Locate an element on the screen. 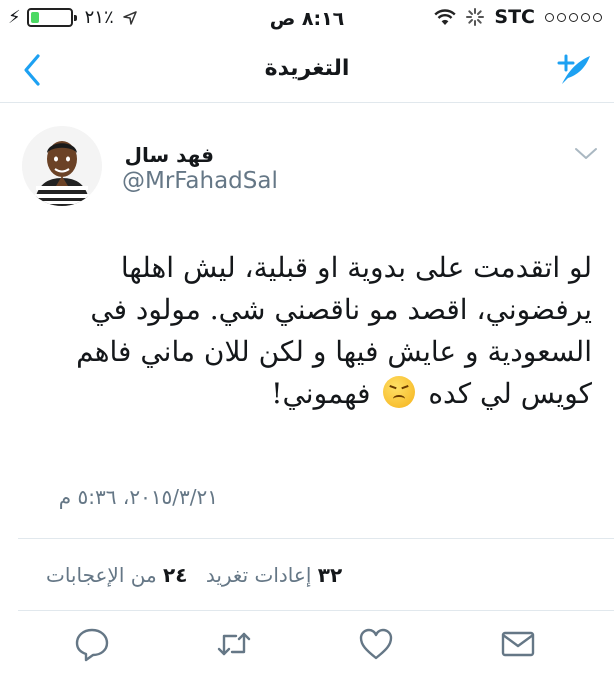  tweet-stats: ٣٢ إعادات تغريد ٢٤ من الإعجابات is located at coordinates (188, 575).